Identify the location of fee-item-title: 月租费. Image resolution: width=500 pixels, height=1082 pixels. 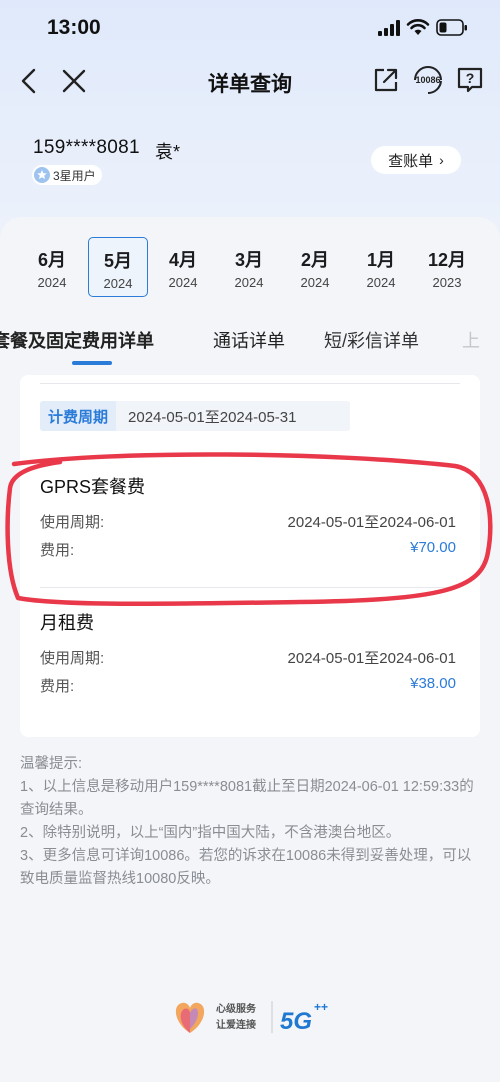
(67, 623).